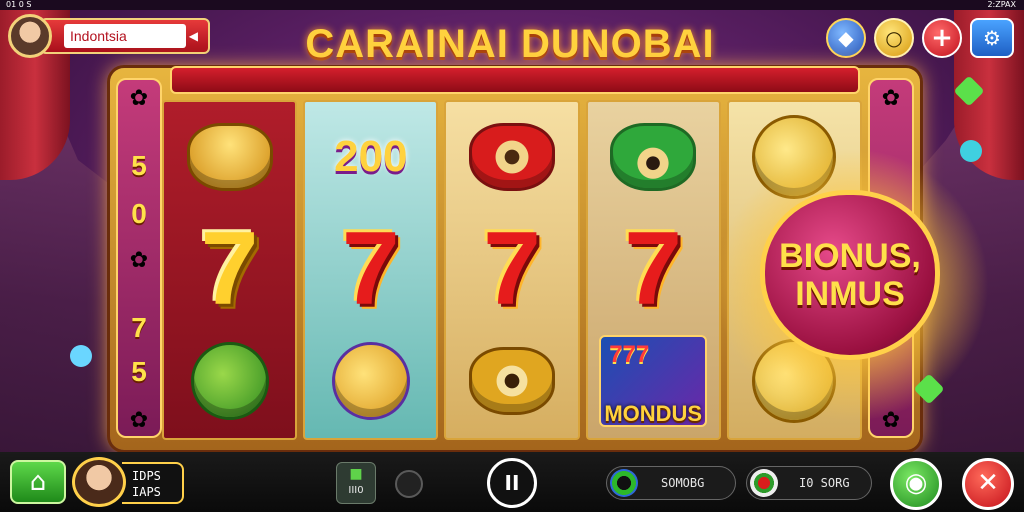  I want to click on reel-3: 7, so click(512, 270).